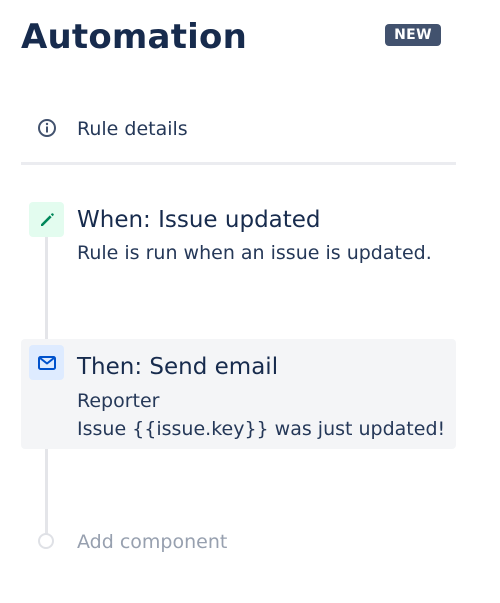 Image resolution: width=500 pixels, height=603 pixels. I want to click on envelope-icon, so click(46, 362).